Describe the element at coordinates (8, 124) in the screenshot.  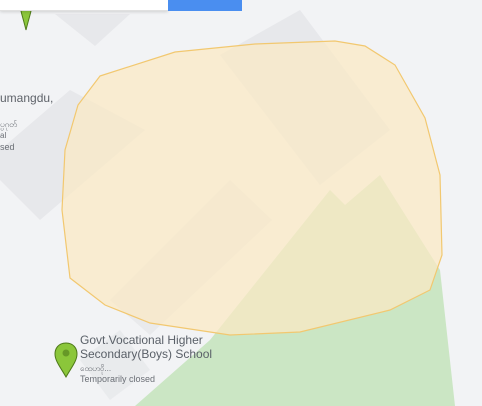
I see `place-label-script: ပ္ပဂုတ်` at that location.